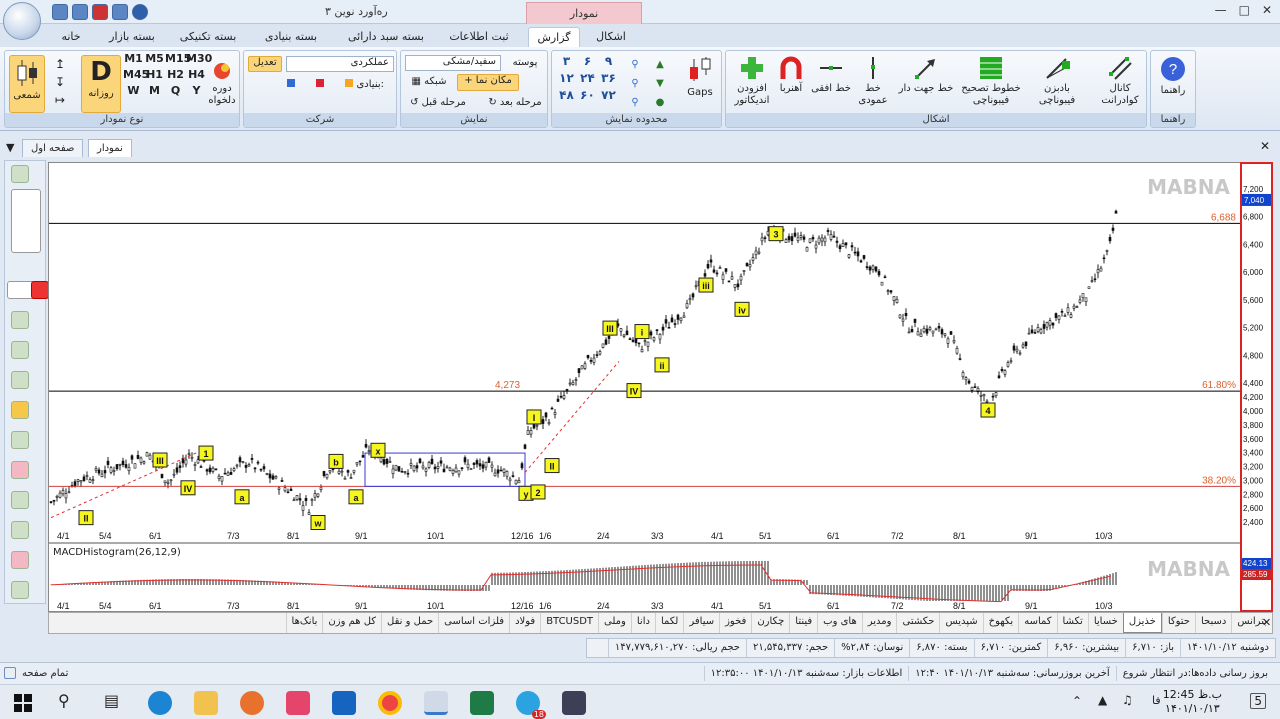  What do you see at coordinates (960, 623) in the screenshot?
I see `symbol-tab: شپدیس` at bounding box center [960, 623].